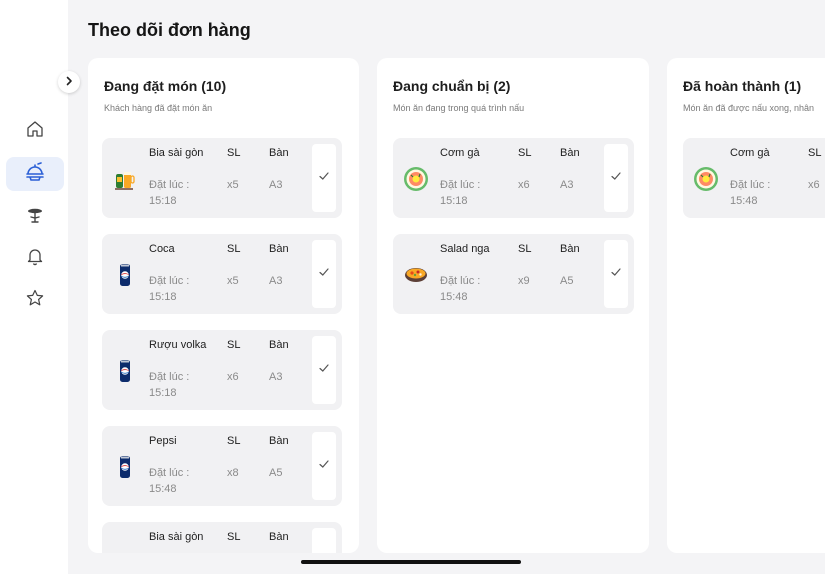 This screenshot has width=825, height=574. Describe the element at coordinates (524, 281) in the screenshot. I see `quantity-value: x9` at that location.